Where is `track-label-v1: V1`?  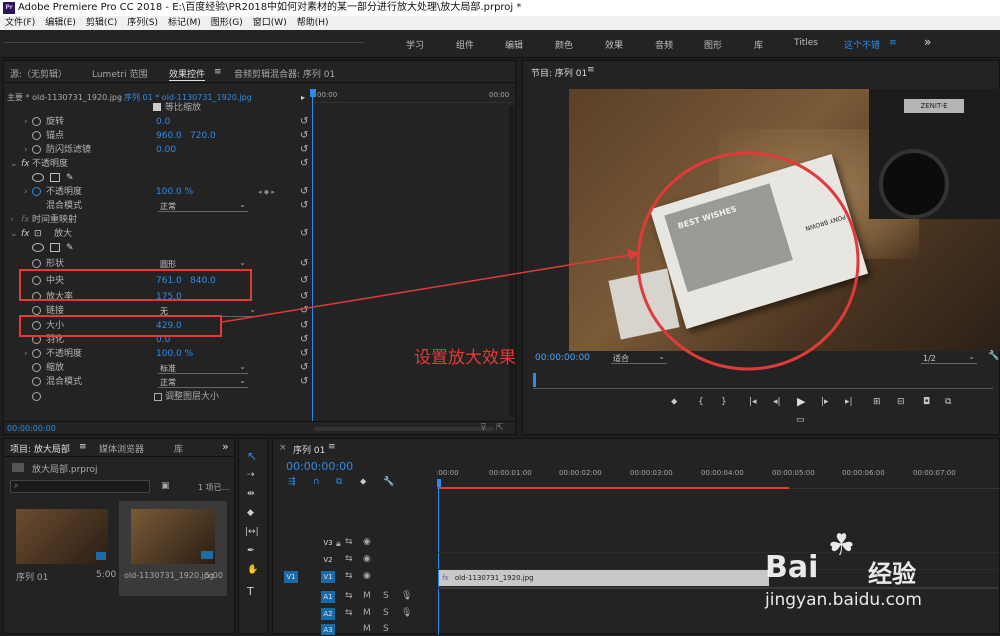 track-label-v1: V1 is located at coordinates (328, 577).